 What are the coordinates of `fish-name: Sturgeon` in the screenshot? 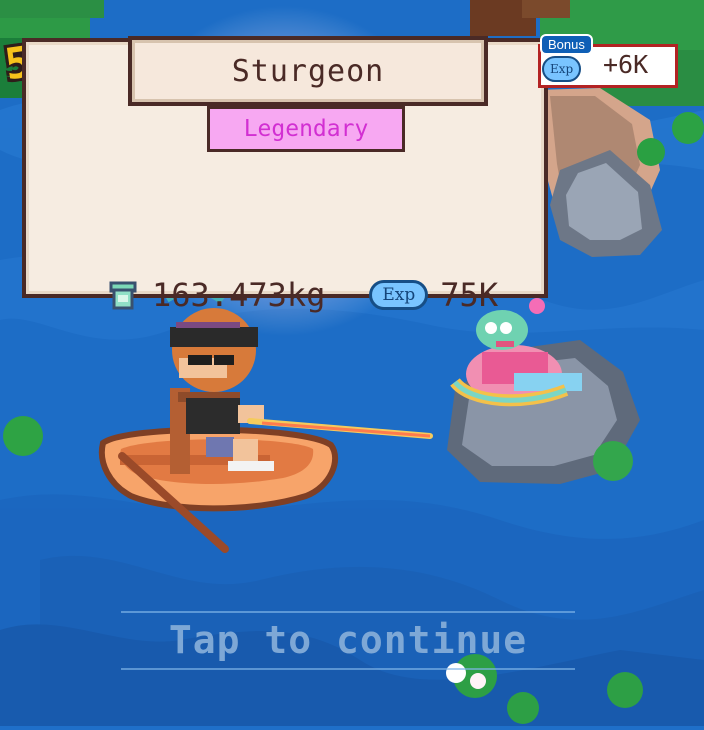 It's located at (308, 71).